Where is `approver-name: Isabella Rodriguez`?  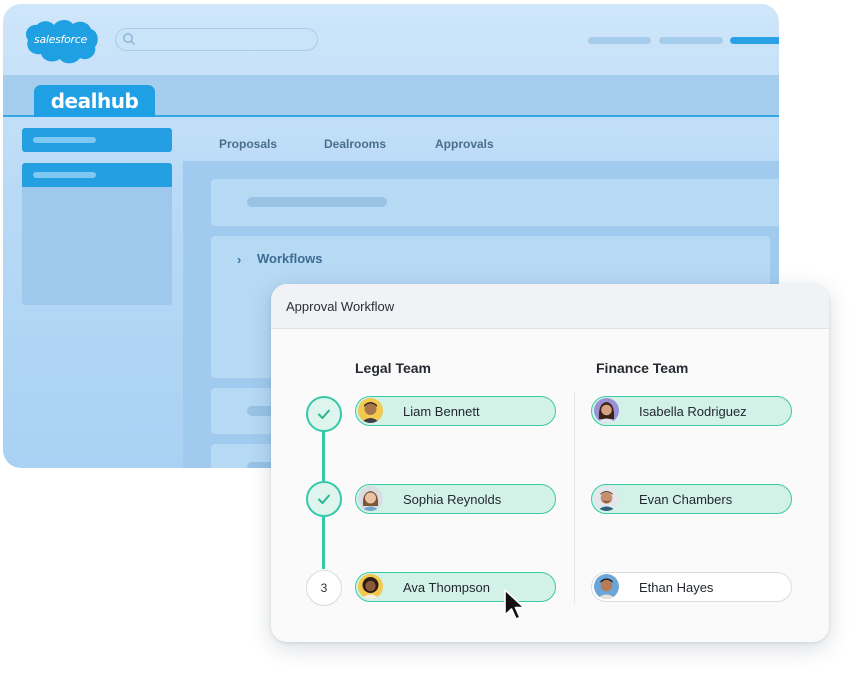 approver-name: Isabella Rodriguez is located at coordinates (693, 411).